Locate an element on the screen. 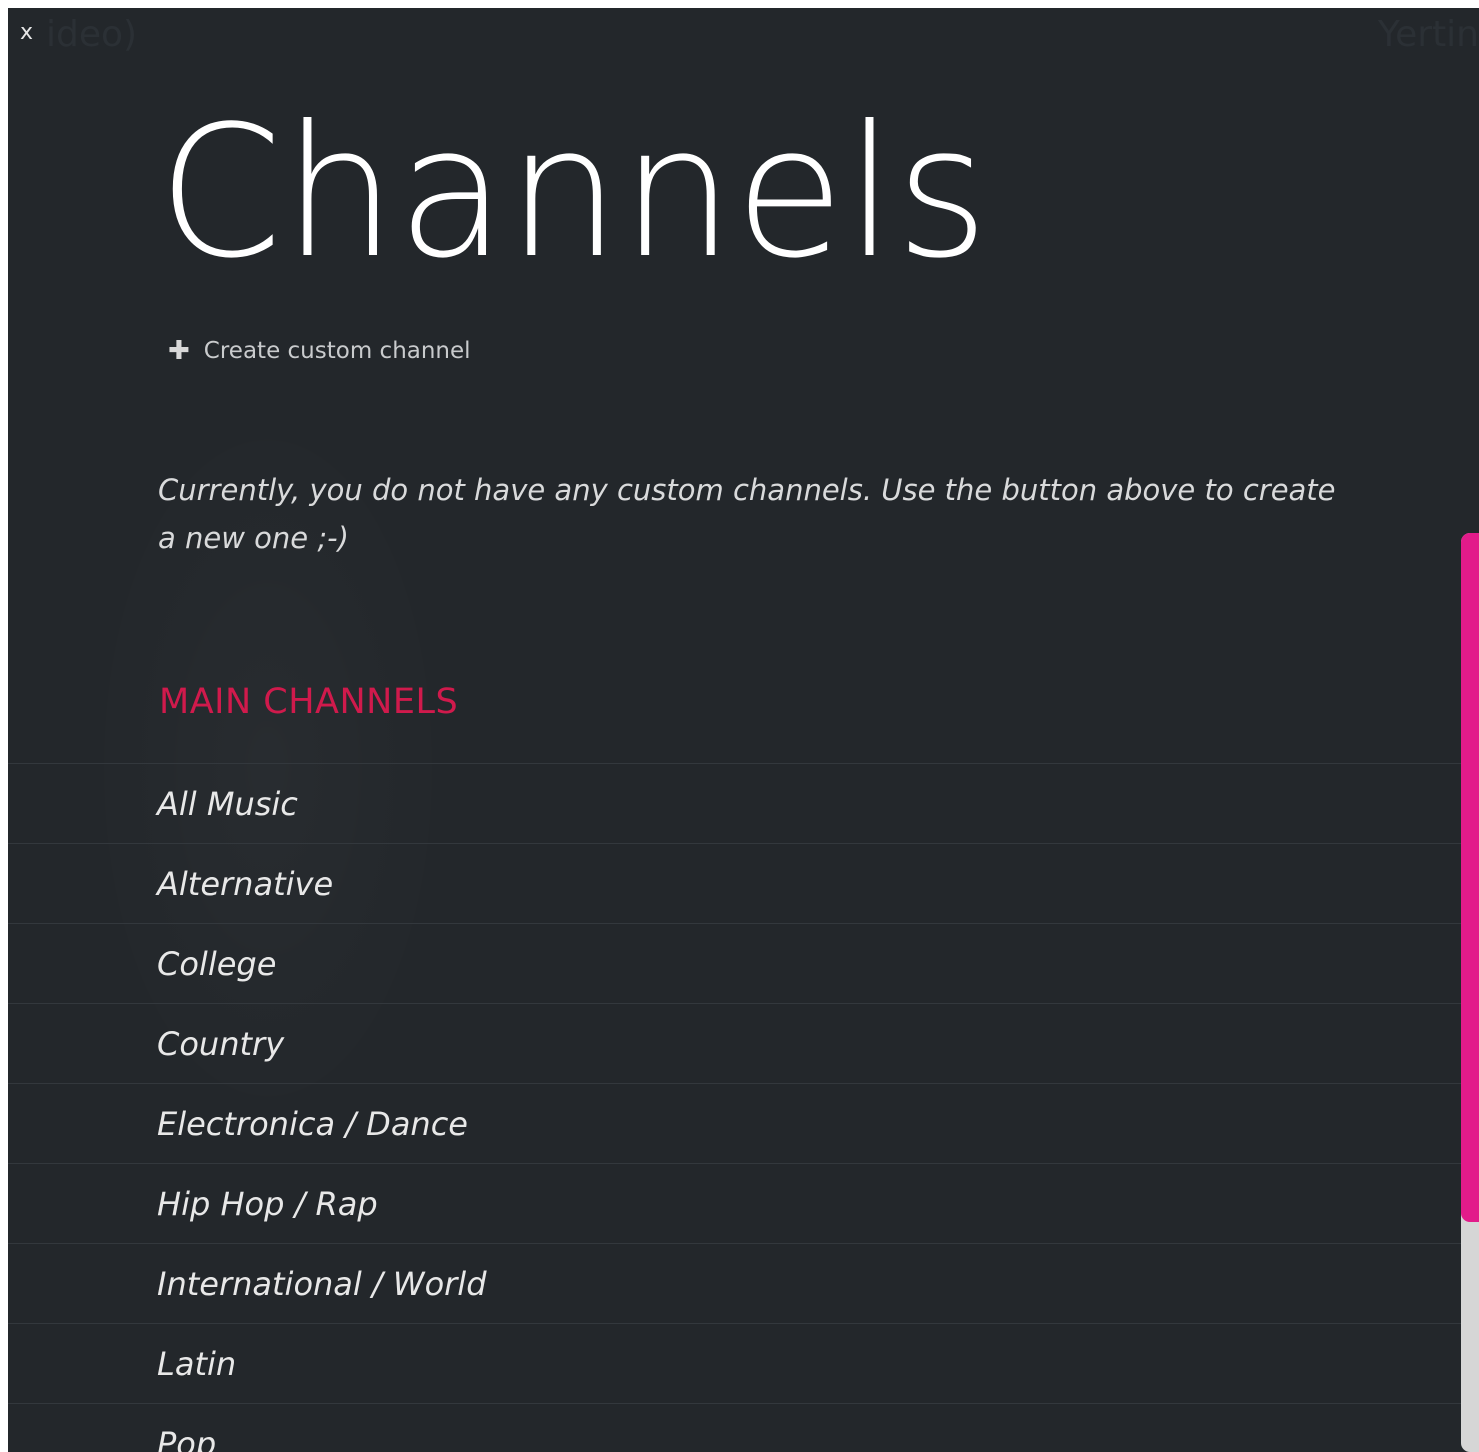 The image size is (1479, 1452). create-custom-channel-label: Create custom channel is located at coordinates (337, 351).